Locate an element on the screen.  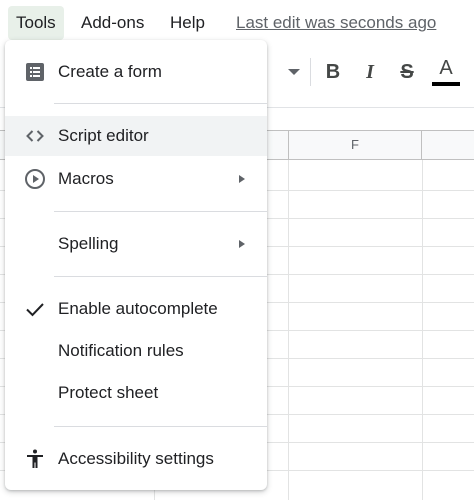
menu-item-label: Accessibility settings is located at coordinates (136, 458).